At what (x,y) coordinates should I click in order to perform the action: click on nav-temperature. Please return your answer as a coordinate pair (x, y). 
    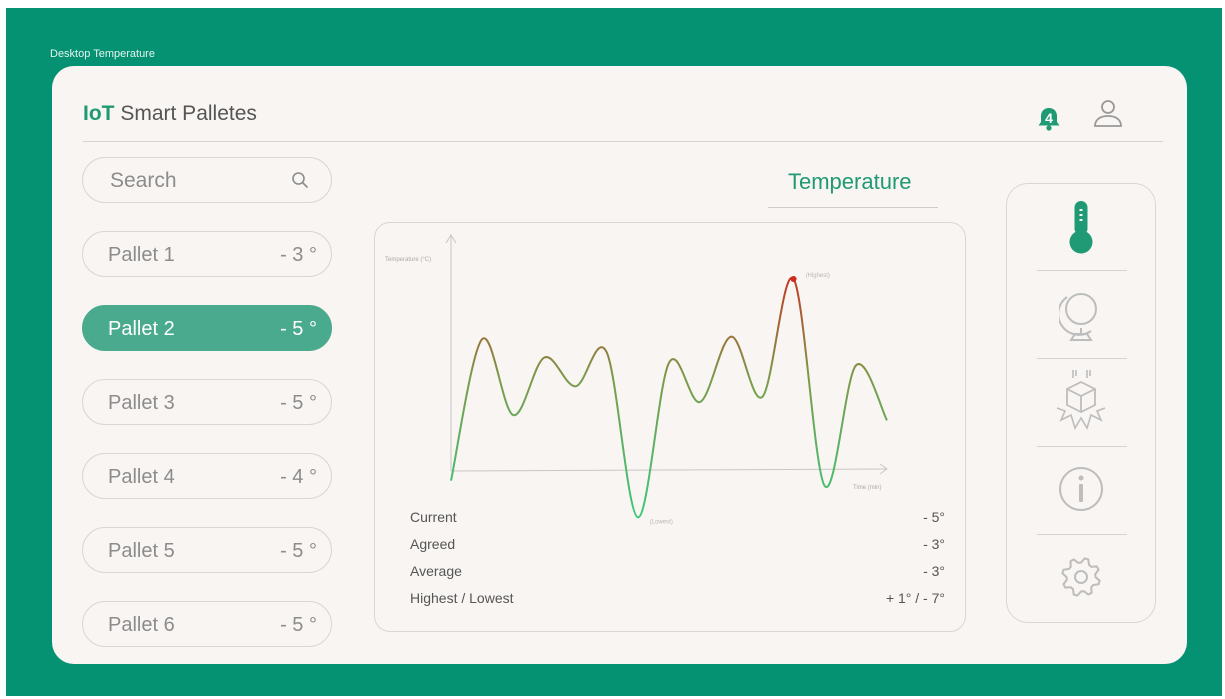
    Looking at the image, I should click on (1081, 227).